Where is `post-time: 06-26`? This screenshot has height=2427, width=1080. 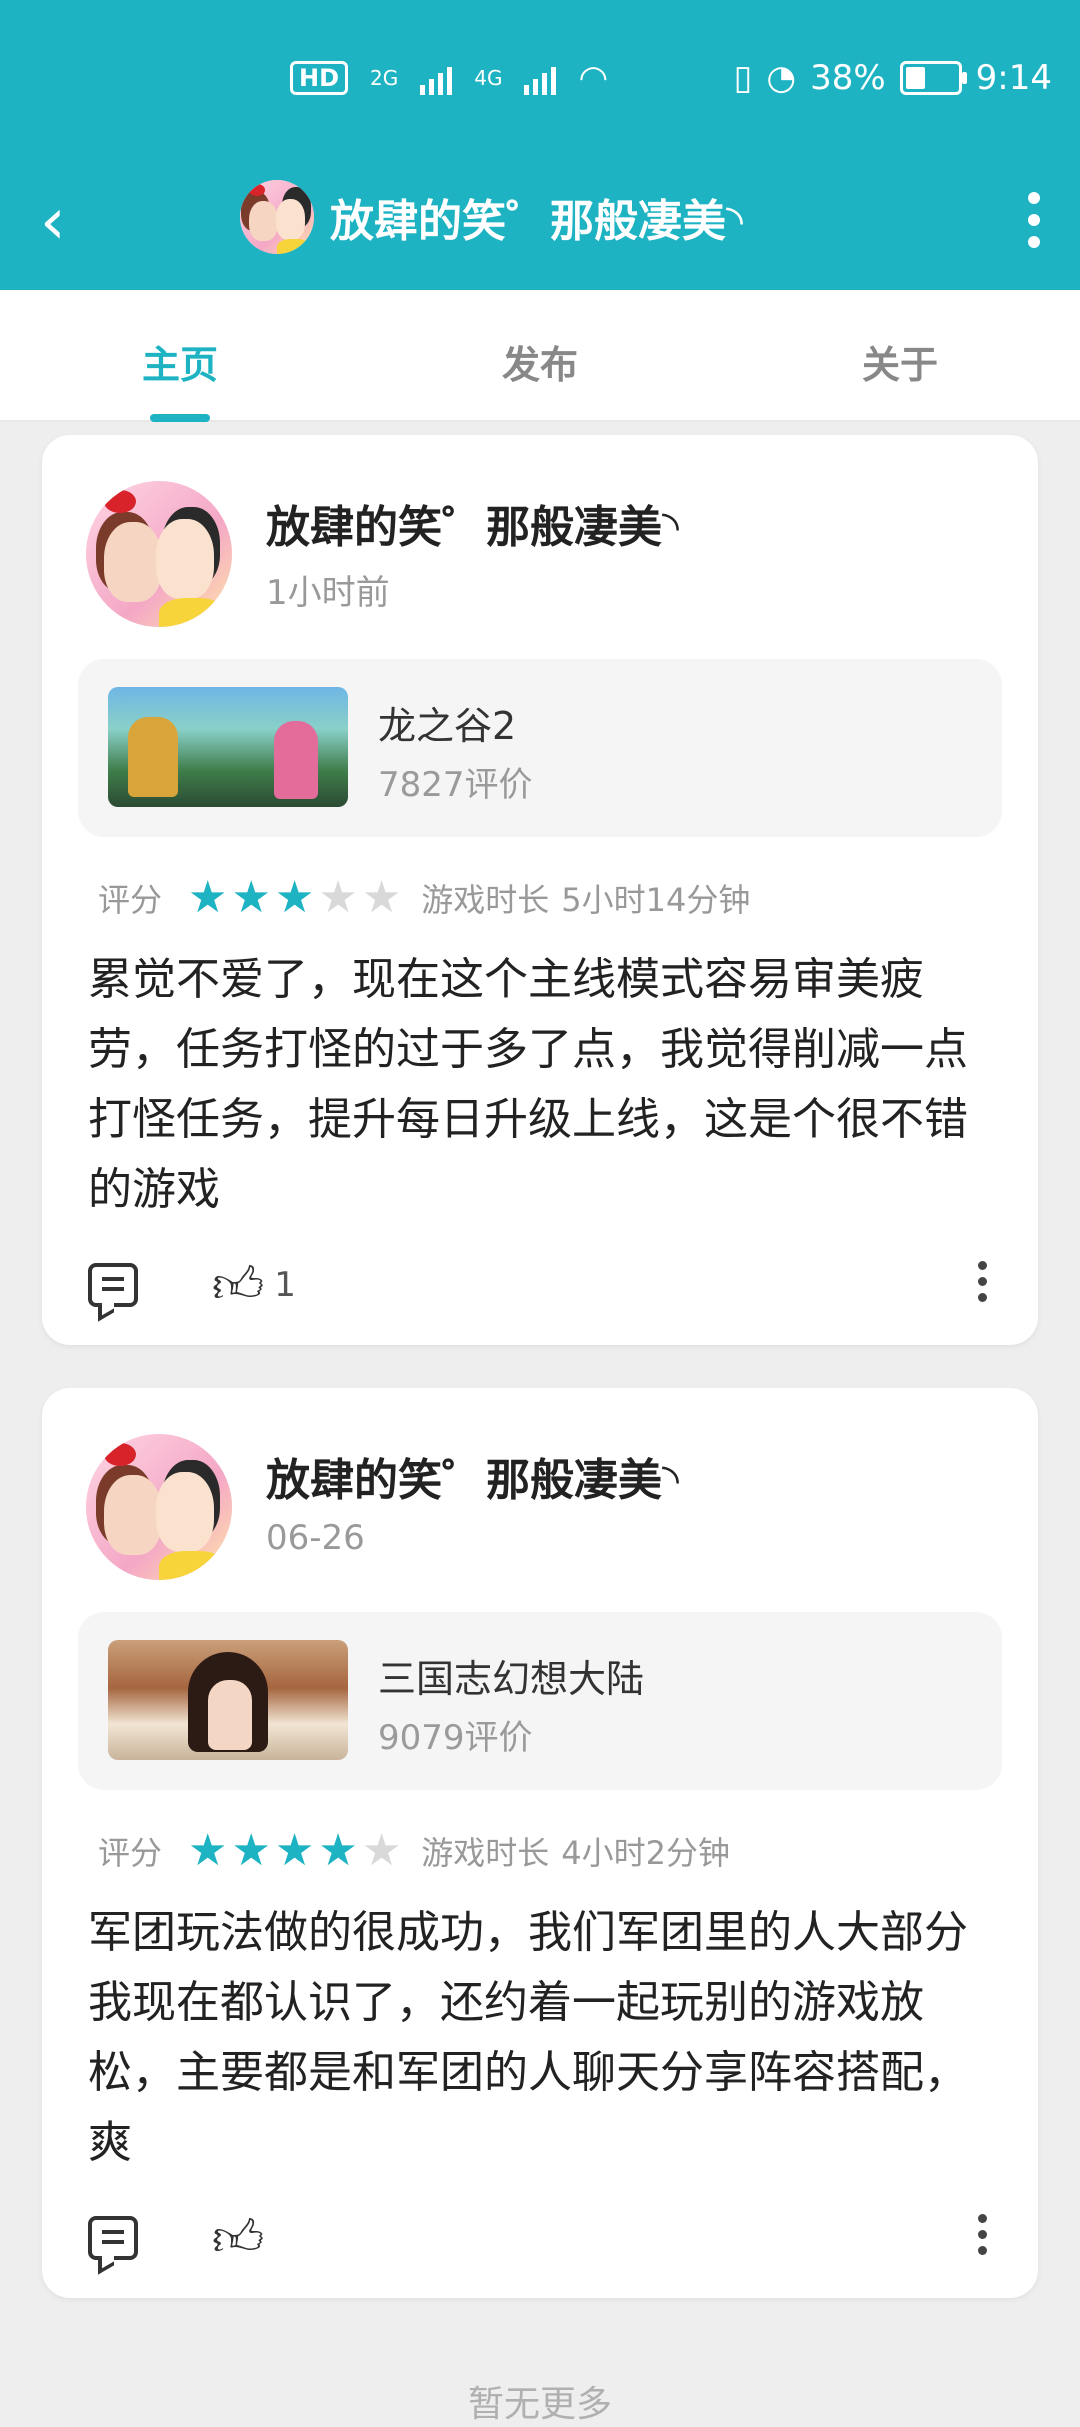
post-time: 06-26 is located at coordinates (315, 1538).